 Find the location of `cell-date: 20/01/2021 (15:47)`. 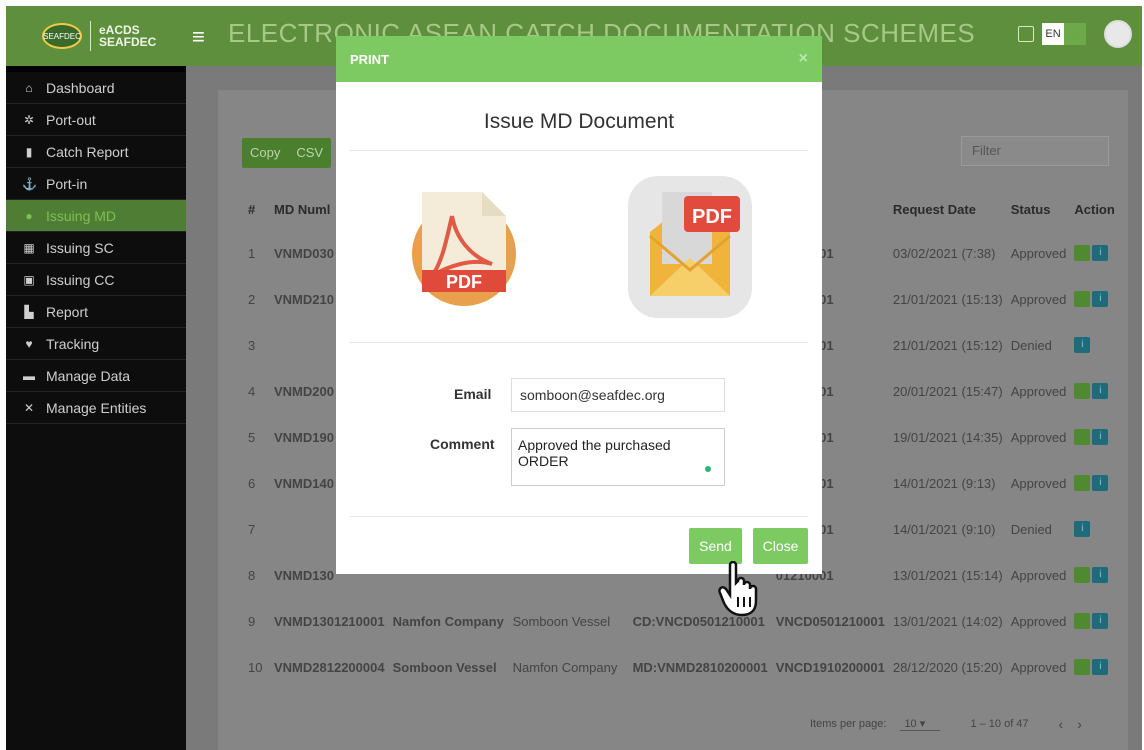

cell-date: 20/01/2021 (15:47) is located at coordinates (947, 391).